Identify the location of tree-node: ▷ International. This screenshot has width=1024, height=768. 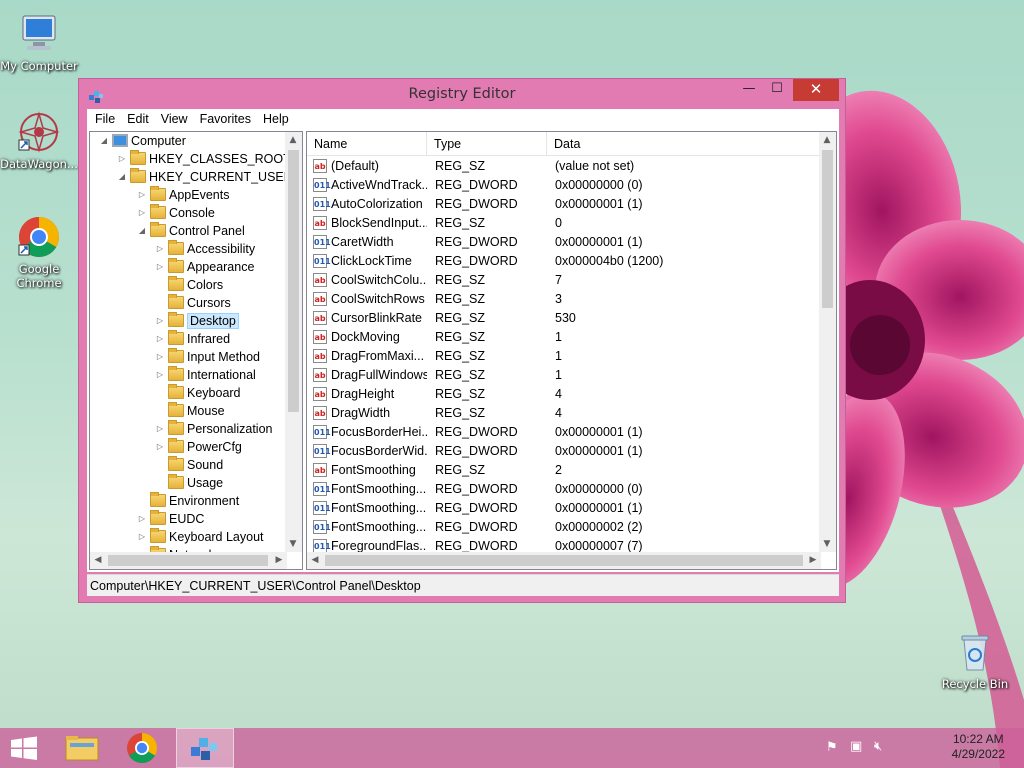
(205, 375).